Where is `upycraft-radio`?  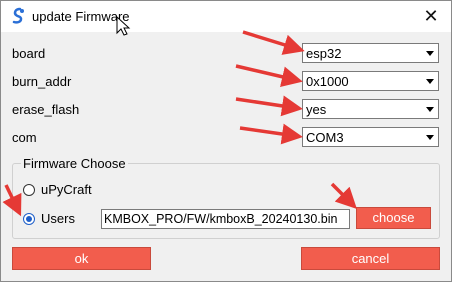
upycraft-radio is located at coordinates (29, 190).